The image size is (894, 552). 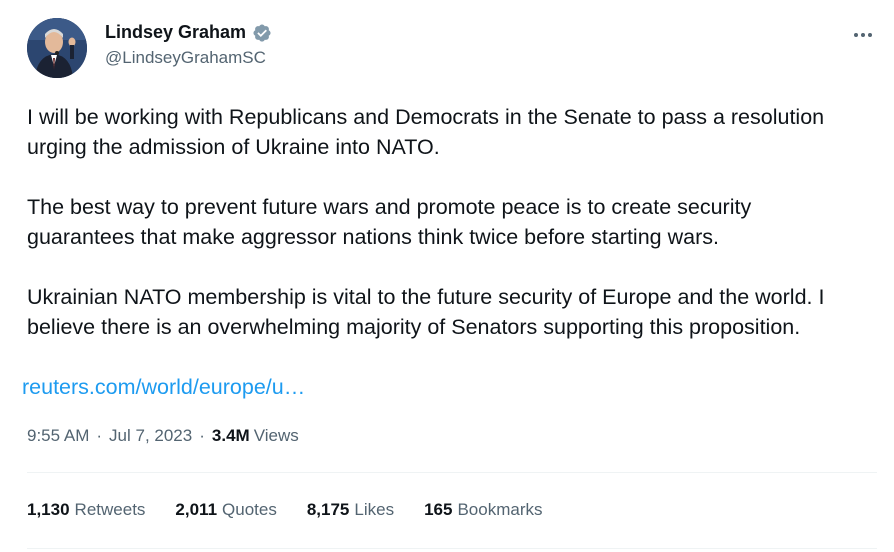 What do you see at coordinates (175, 32) in the screenshot?
I see `author-display-name: Lindsey Graham` at bounding box center [175, 32].